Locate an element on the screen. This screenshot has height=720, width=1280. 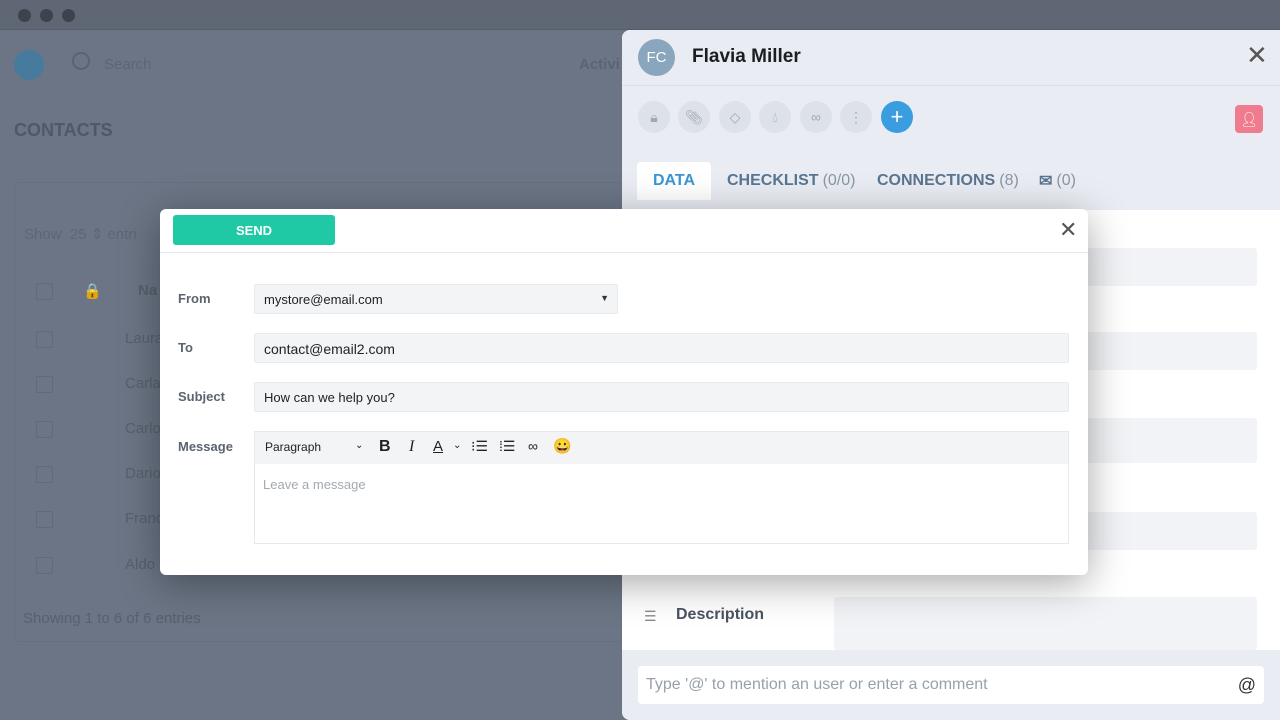
editor-toolbar: Paragraph ⌄ B I A ⌄ ⁝☰ ⁞☰ ∞ 😀 is located at coordinates (661, 448).